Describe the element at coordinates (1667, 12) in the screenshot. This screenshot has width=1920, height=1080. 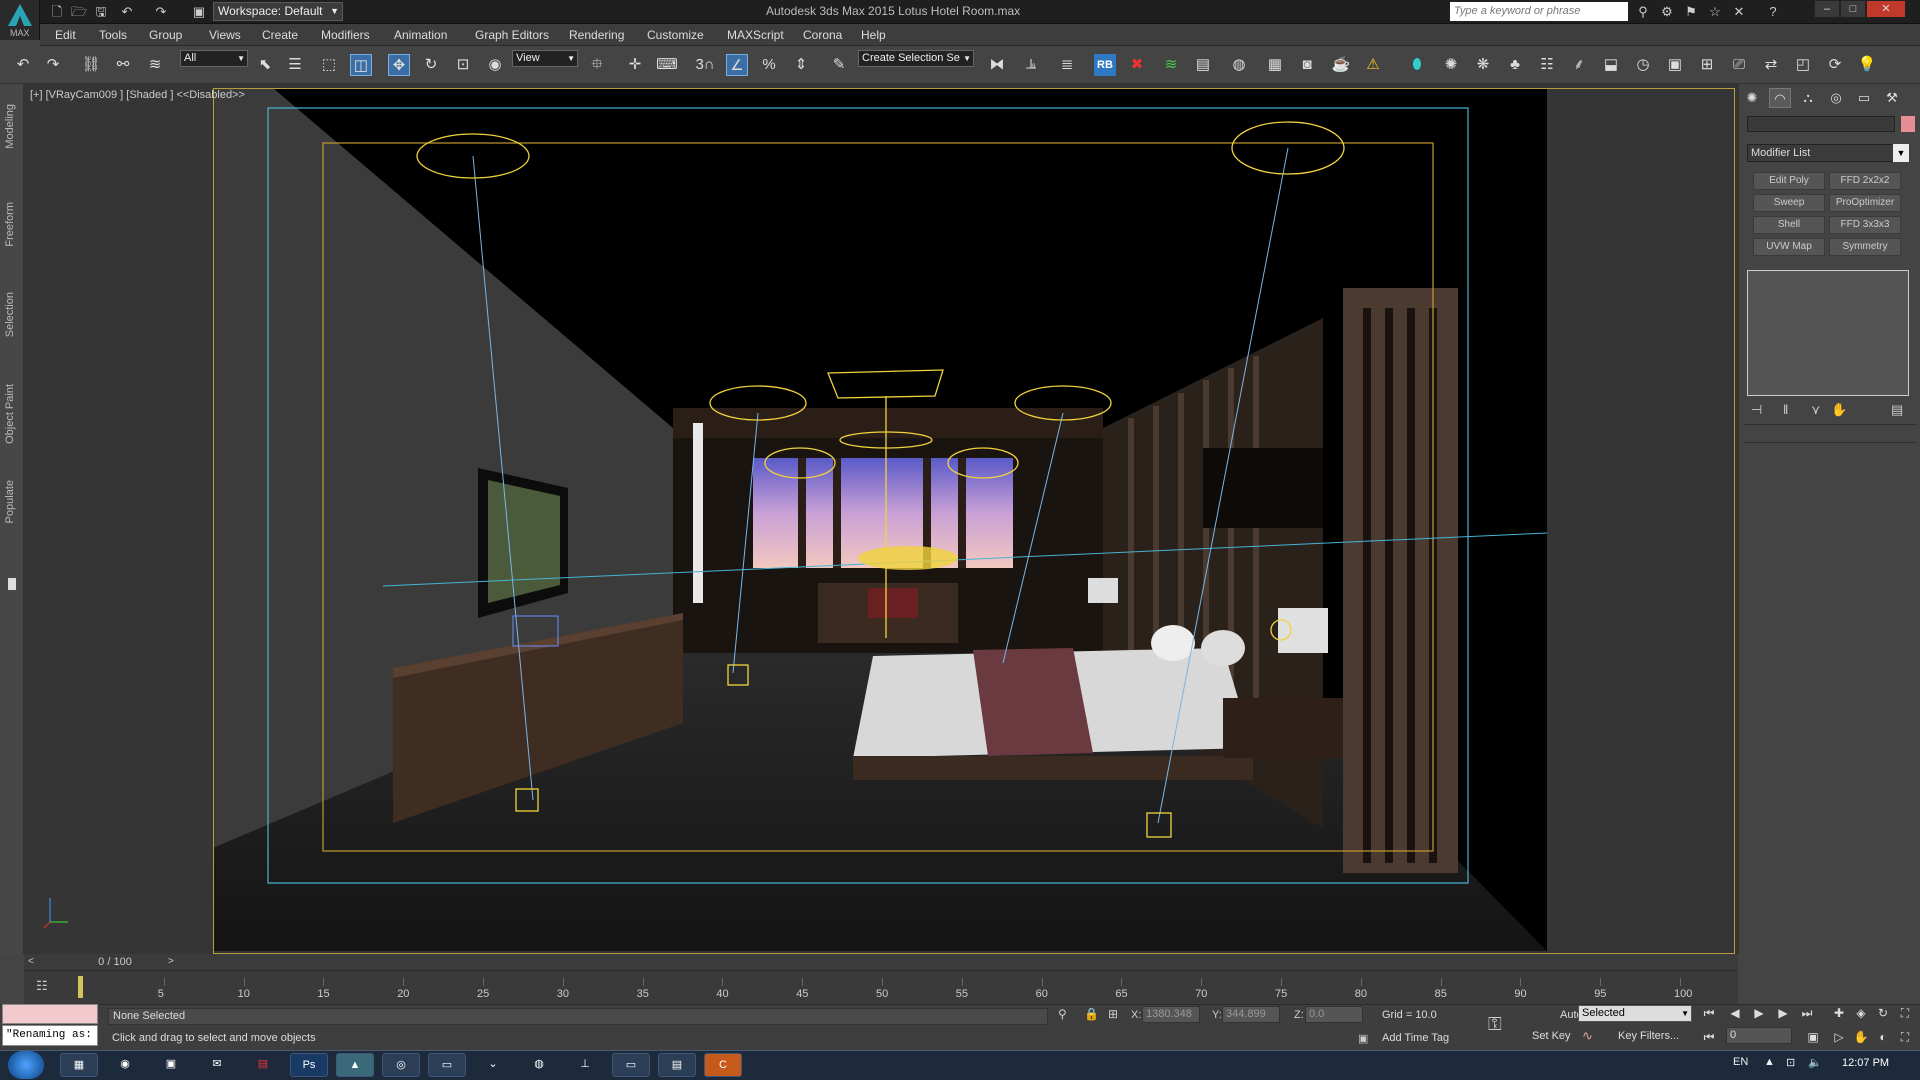
I see `subscription-icon: ⚙` at that location.